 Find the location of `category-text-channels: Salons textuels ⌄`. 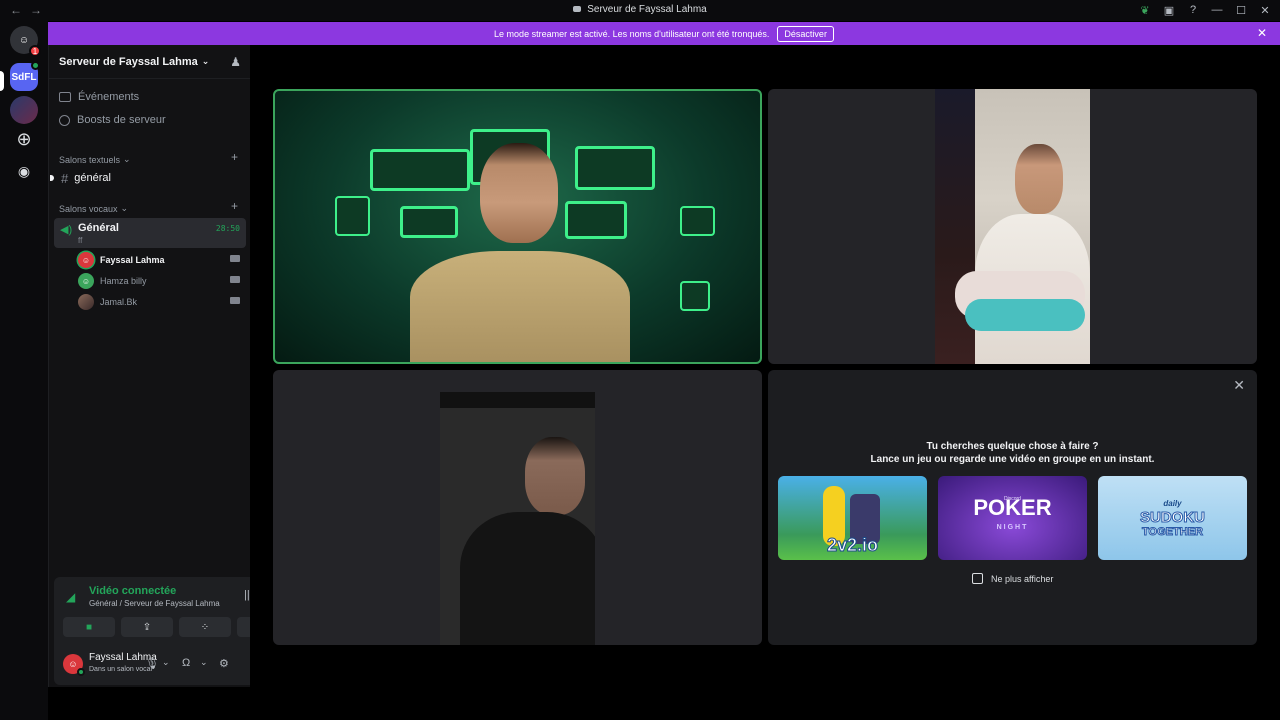

category-text-channels: Salons textuels ⌄ is located at coordinates (95, 159).